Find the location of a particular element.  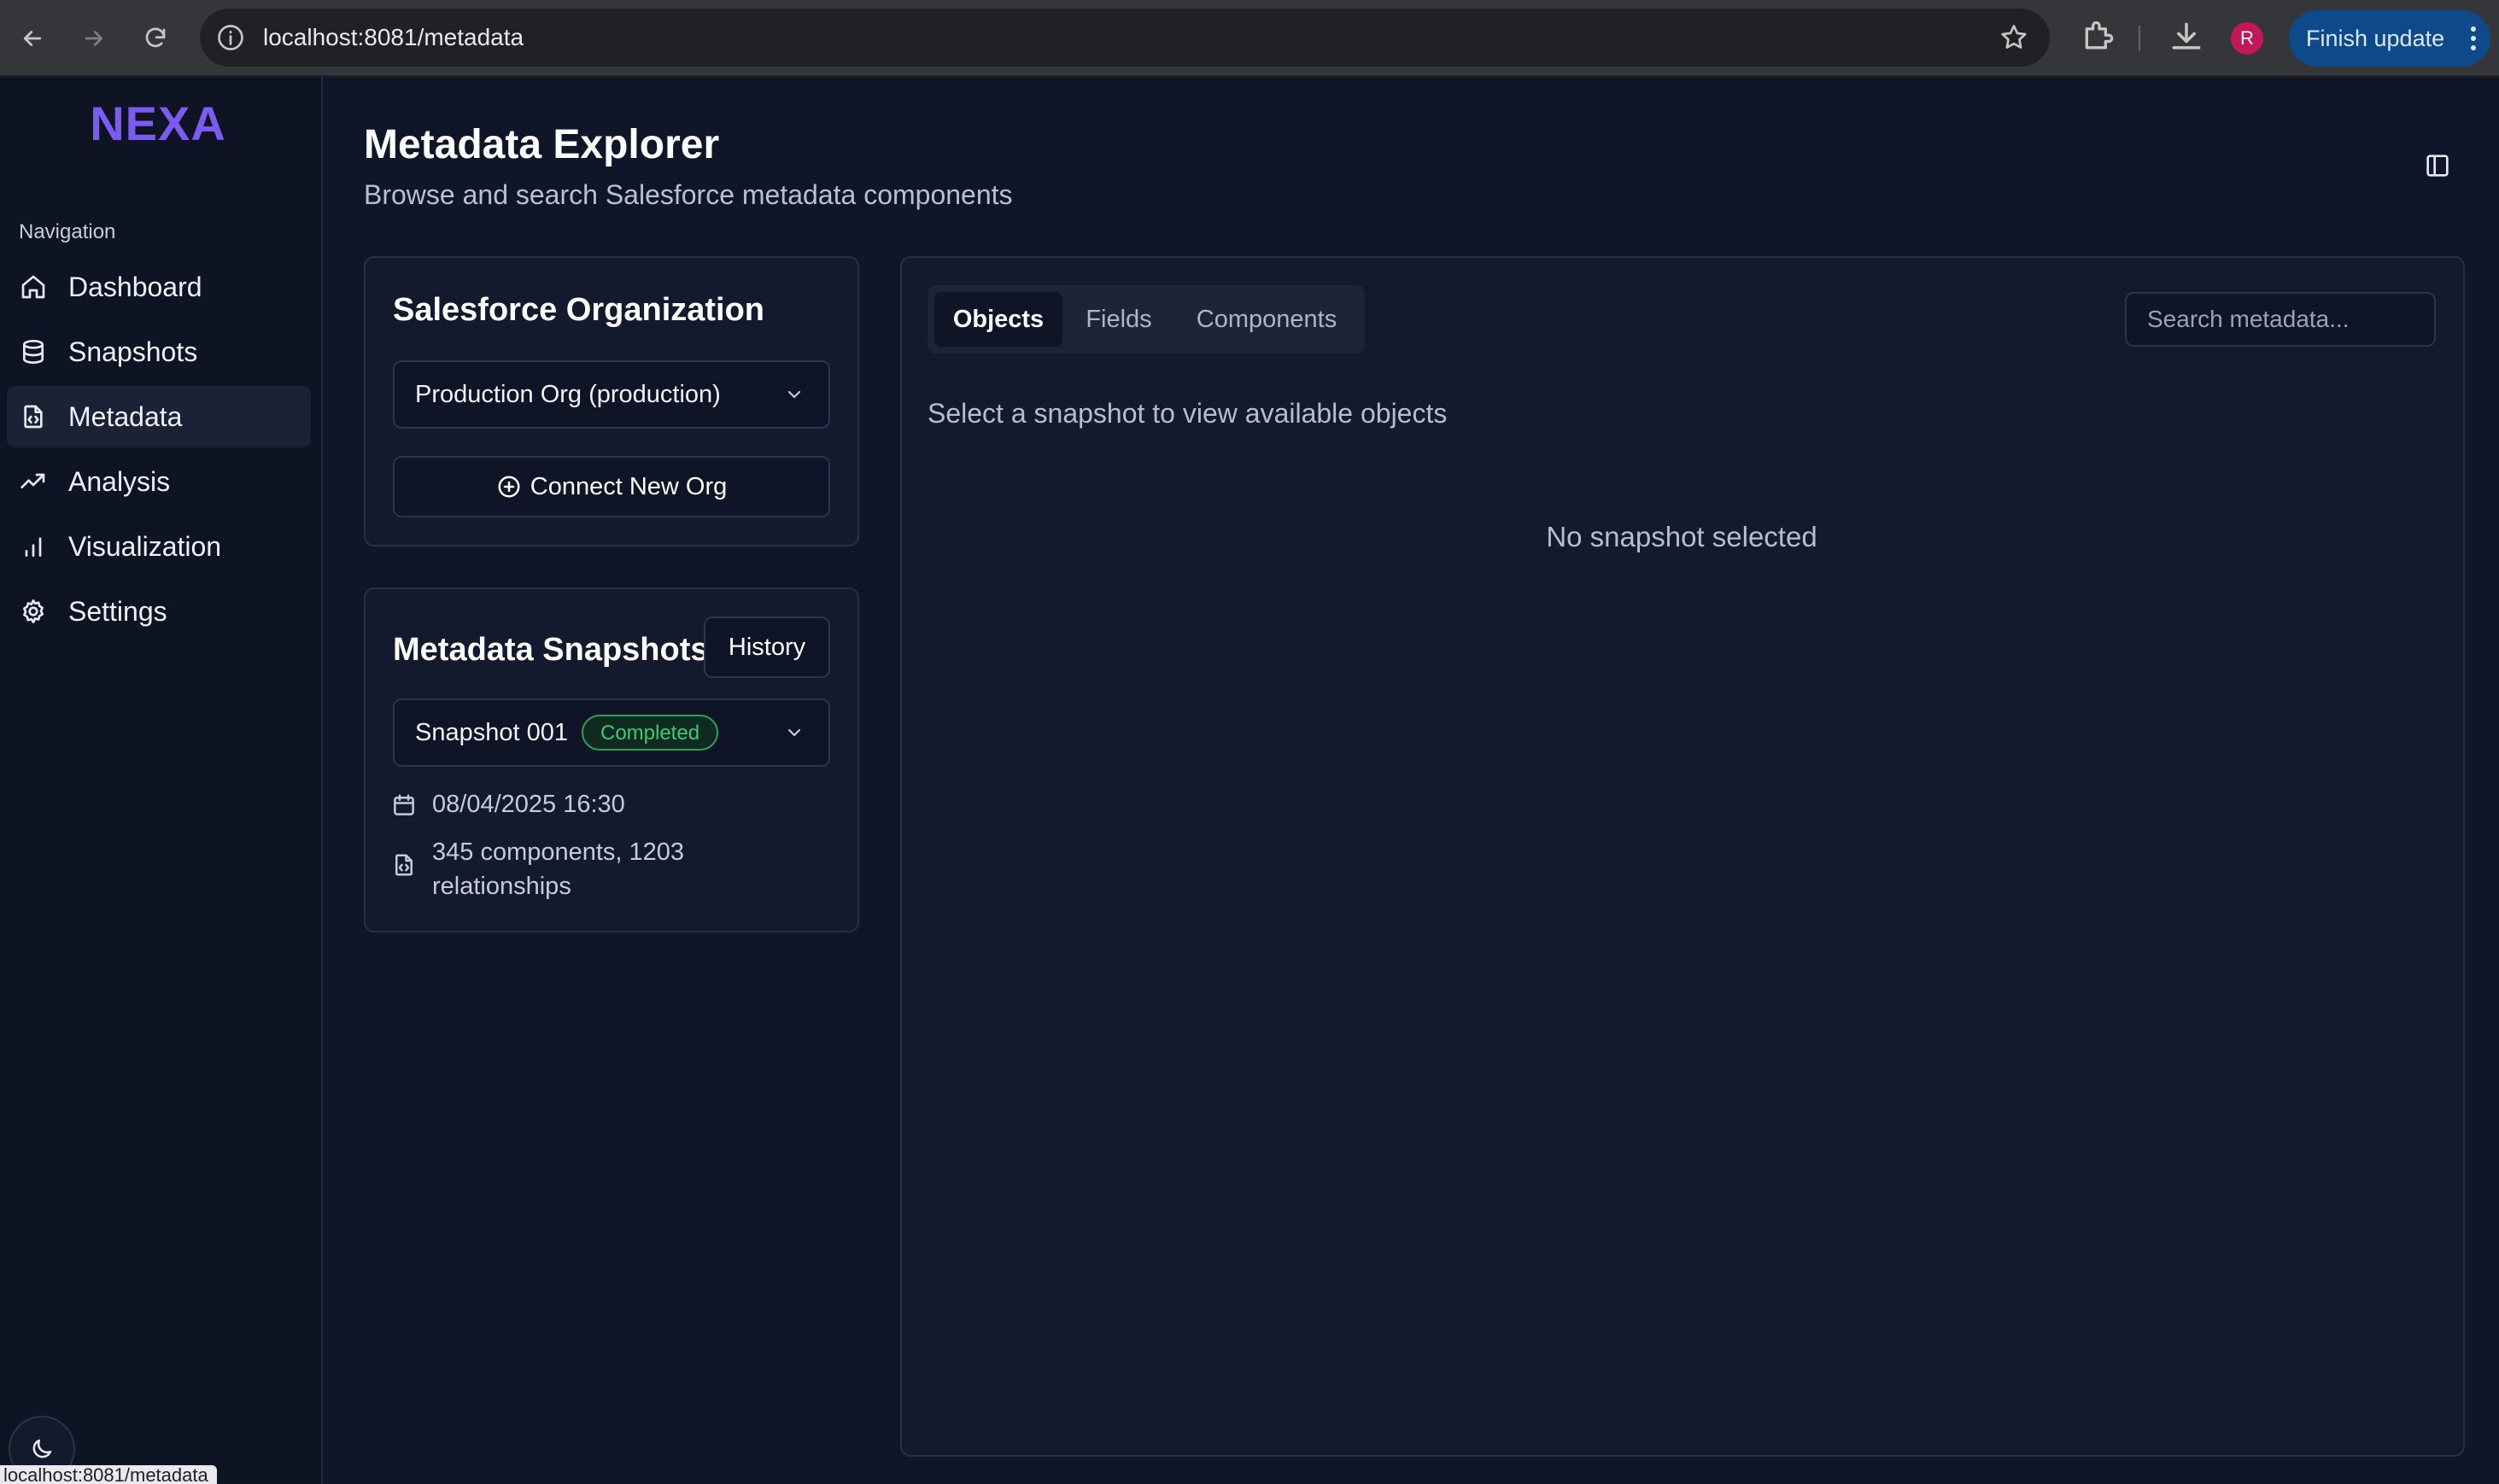

finish-update-label: Finish update is located at coordinates (2375, 38).